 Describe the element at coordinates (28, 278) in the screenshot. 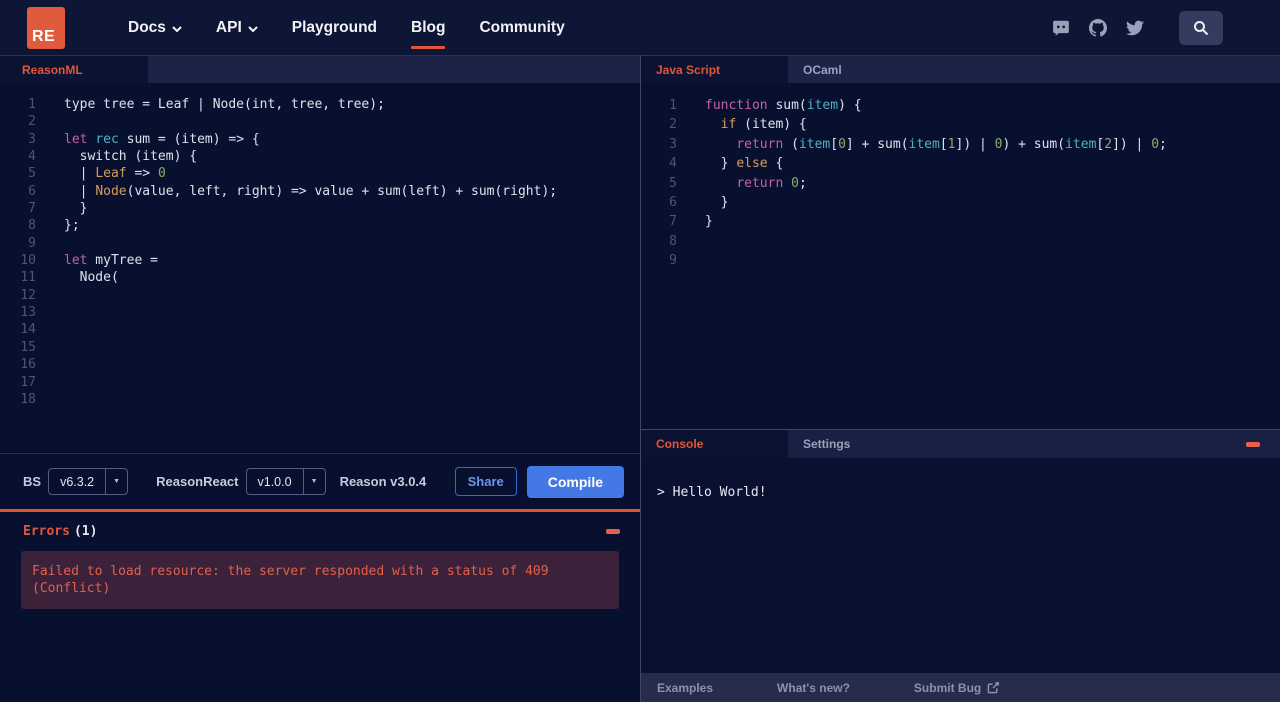

I see `line-number: 11` at that location.